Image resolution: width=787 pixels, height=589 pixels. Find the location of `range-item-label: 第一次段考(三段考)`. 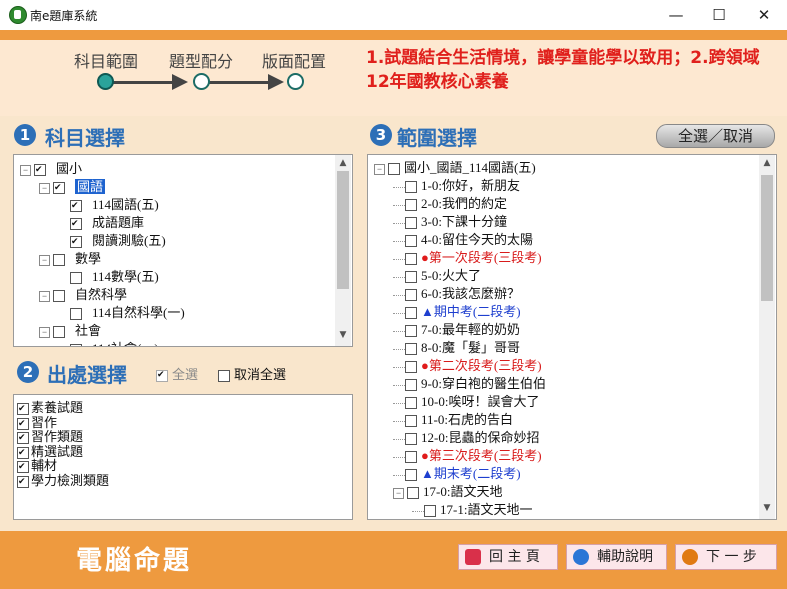

range-item-label: 第一次段考(三段考) is located at coordinates (485, 257).